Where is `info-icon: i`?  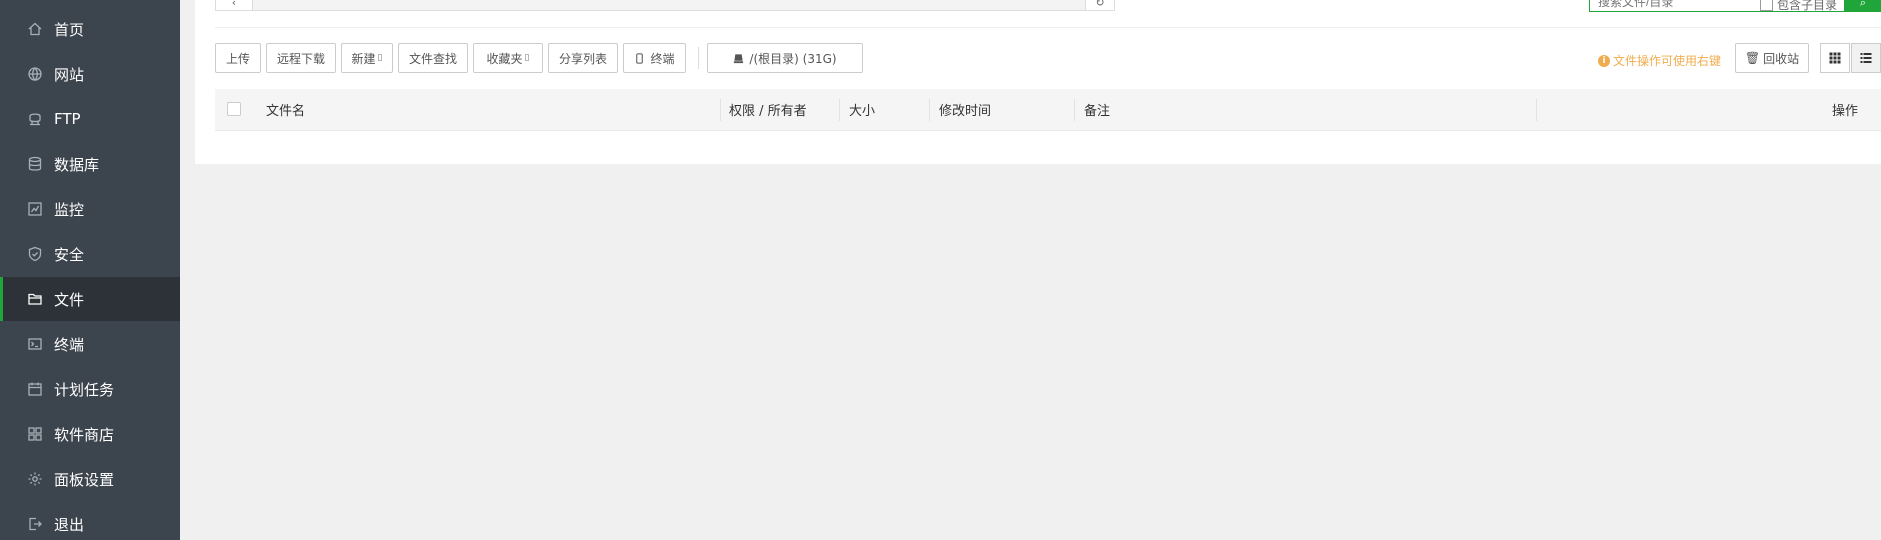
info-icon: i is located at coordinates (1604, 60).